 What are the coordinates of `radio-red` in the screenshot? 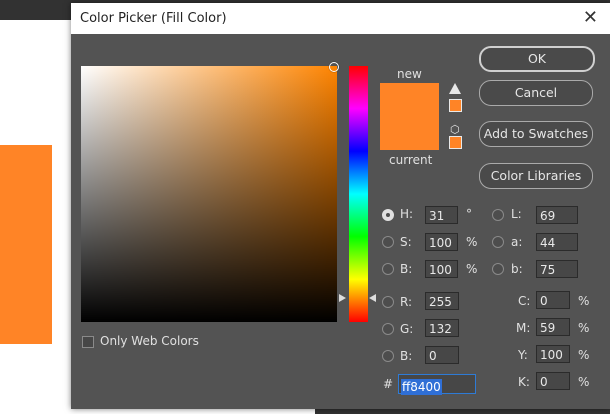 It's located at (388, 302).